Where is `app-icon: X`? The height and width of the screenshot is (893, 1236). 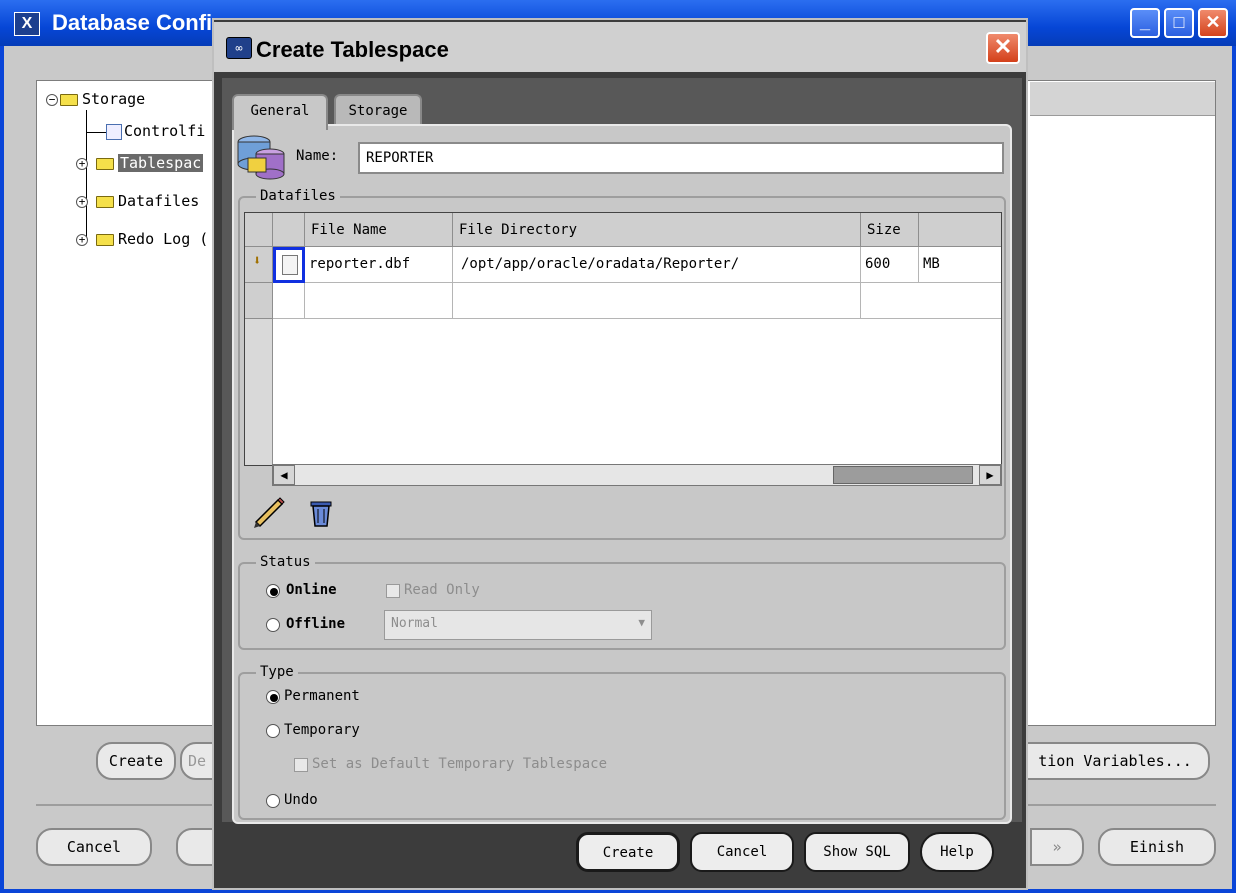
app-icon: X is located at coordinates (27, 24).